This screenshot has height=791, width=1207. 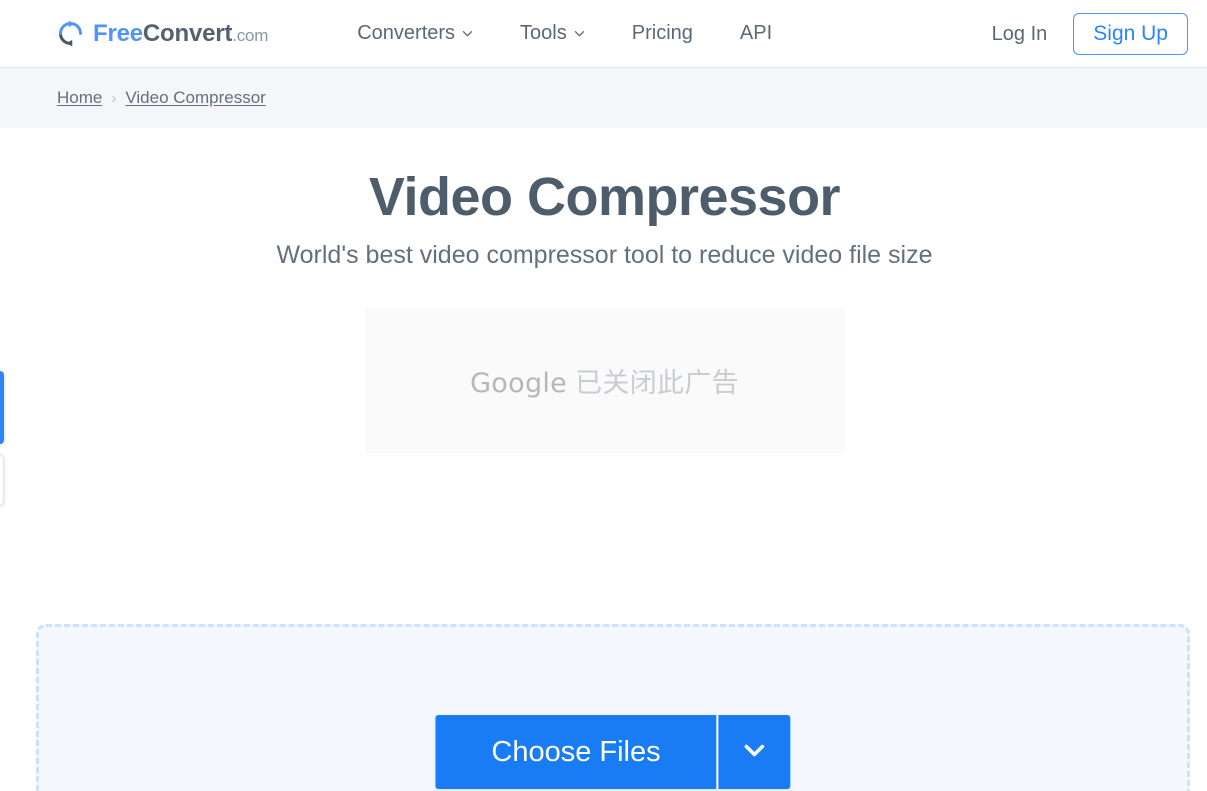 What do you see at coordinates (187, 33) in the screenshot?
I see `logo-text-convert: Convert` at bounding box center [187, 33].